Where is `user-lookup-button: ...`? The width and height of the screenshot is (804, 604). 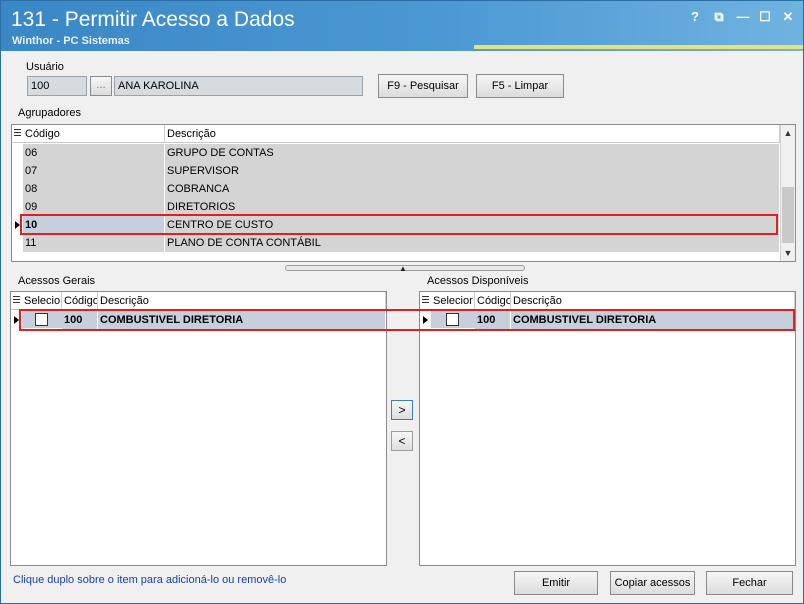 user-lookup-button: ... is located at coordinates (101, 86).